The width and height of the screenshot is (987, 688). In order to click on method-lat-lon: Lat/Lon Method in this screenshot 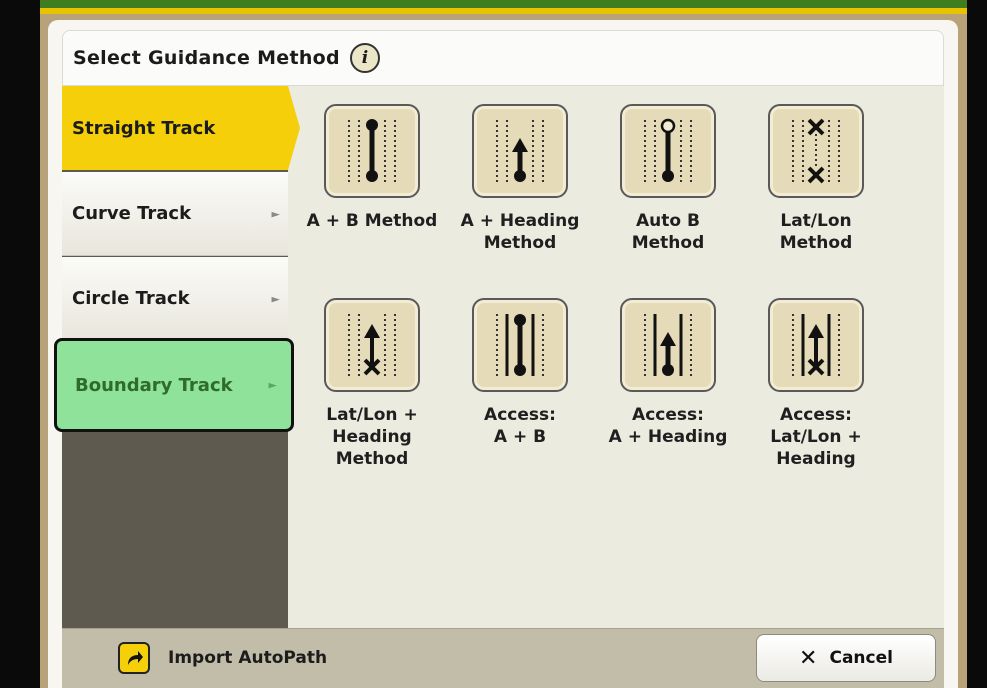, I will do `click(816, 179)`.